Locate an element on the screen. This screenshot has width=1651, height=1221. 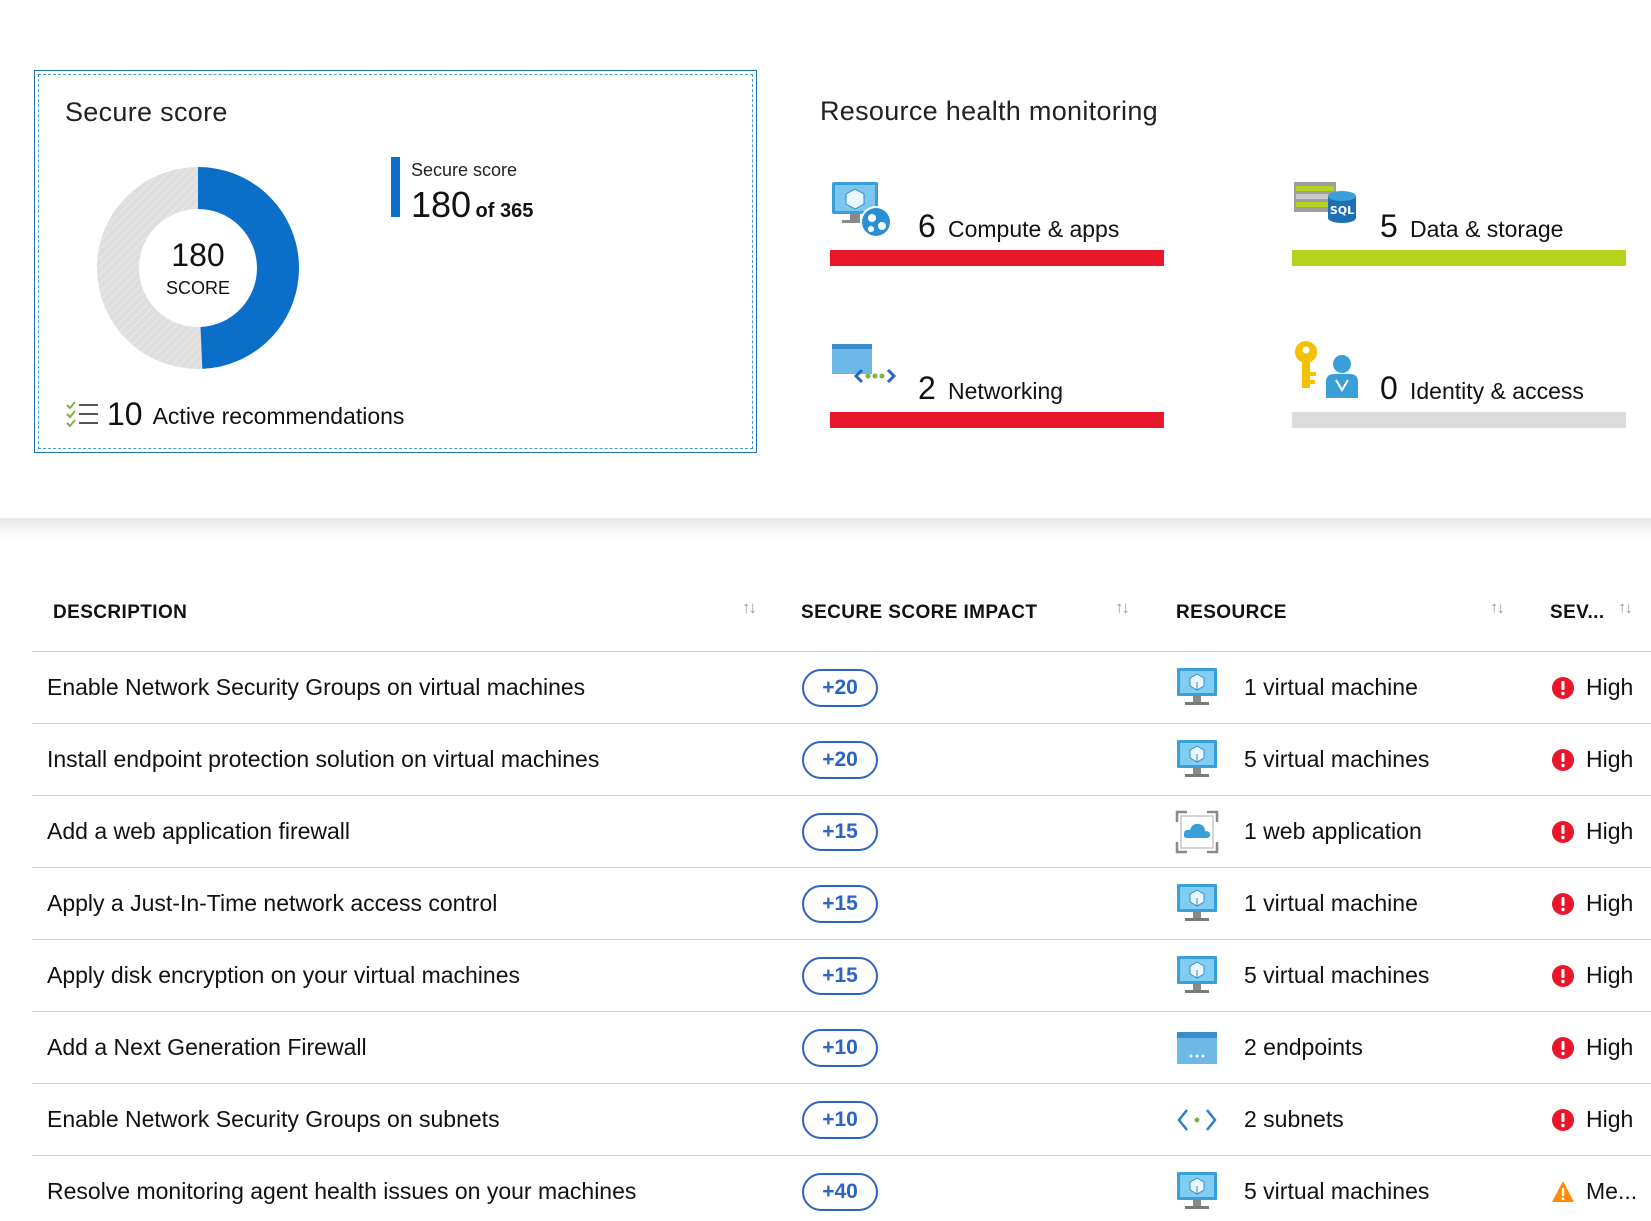
active-recommendations-count: 10 is located at coordinates (125, 413).